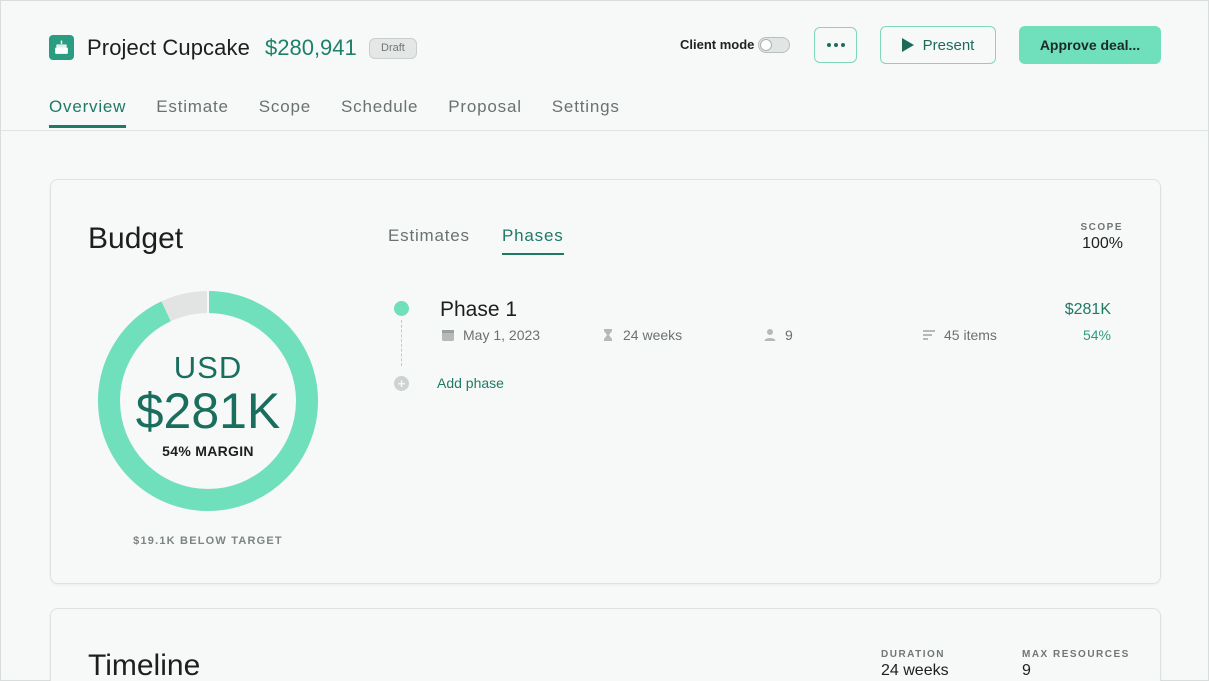  I want to click on scope-value: 100%, so click(1102, 243).